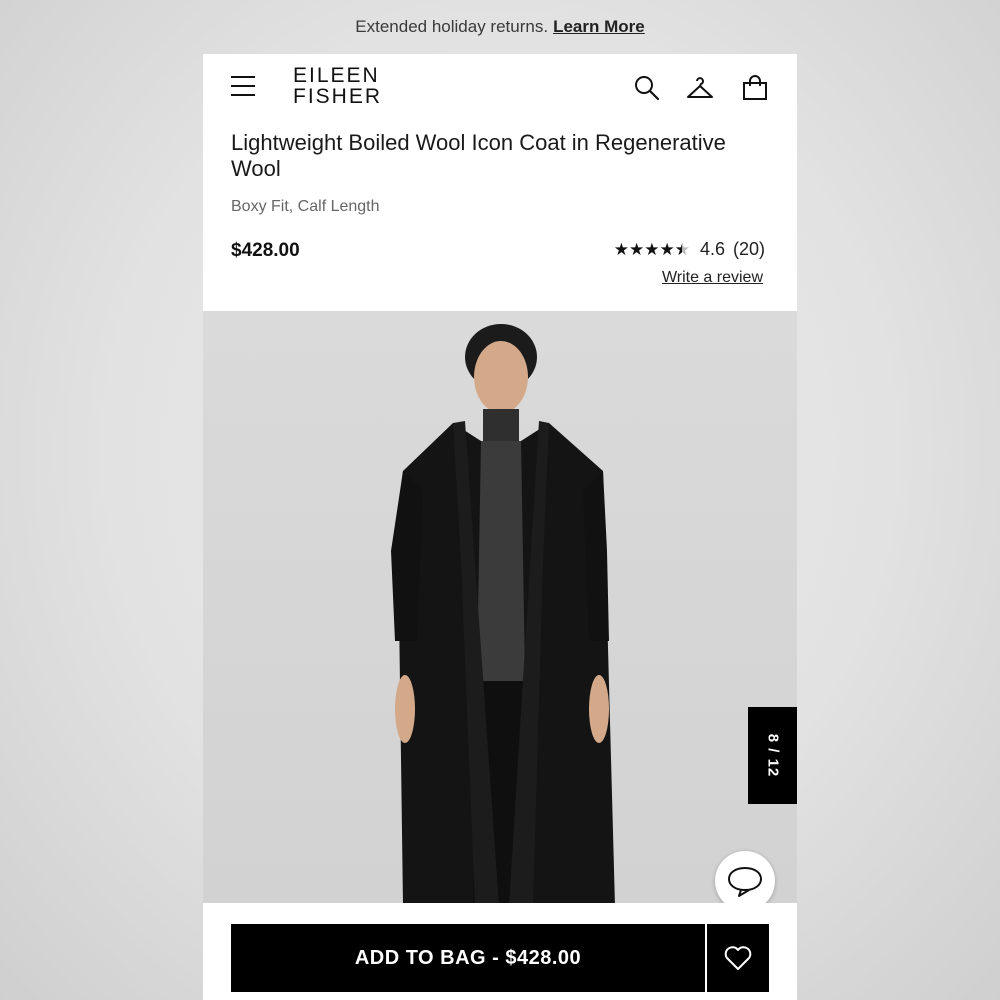 The height and width of the screenshot is (1000, 1000). I want to click on product-subtitle: Boxy Fit, Calf Length, so click(305, 206).